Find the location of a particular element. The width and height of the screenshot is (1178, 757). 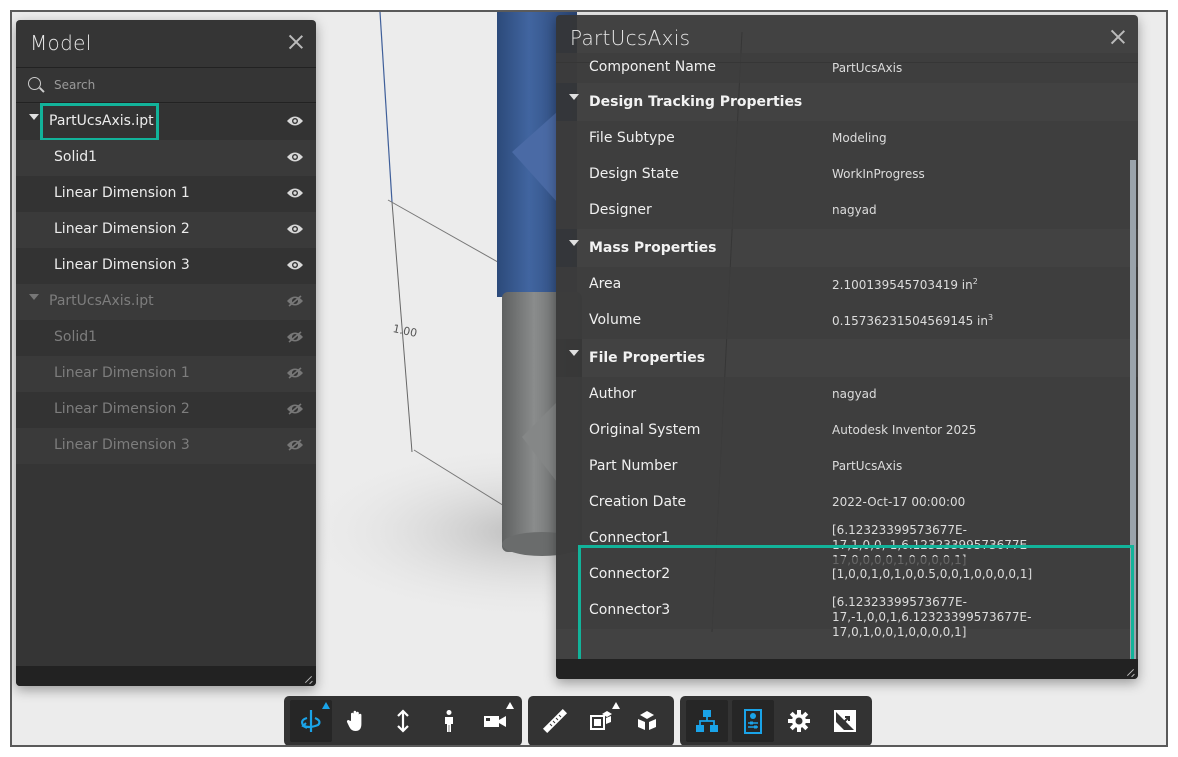

property-name: Connector3 is located at coordinates (630, 610).